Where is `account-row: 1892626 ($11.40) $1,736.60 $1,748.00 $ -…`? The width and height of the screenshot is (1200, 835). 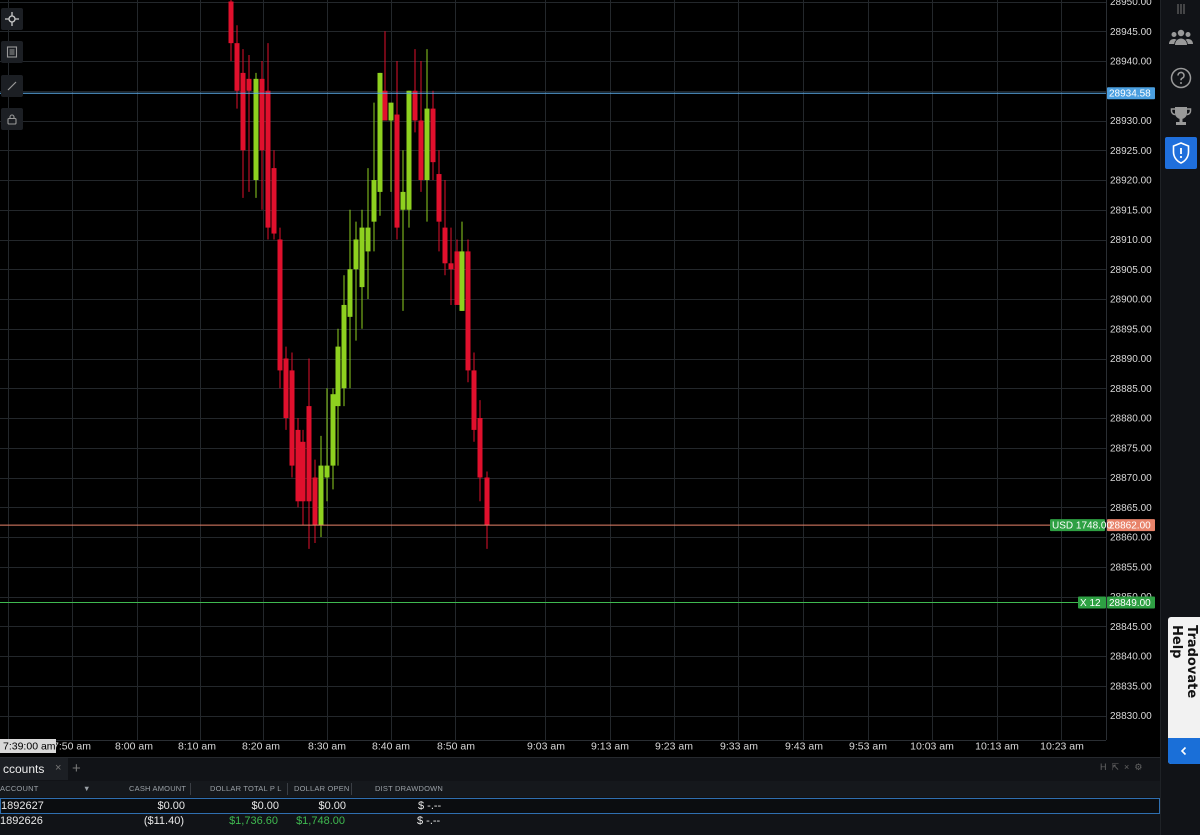 account-row: 1892626 ($11.40) $1,736.60 $1,748.00 $ -… is located at coordinates (580, 822).